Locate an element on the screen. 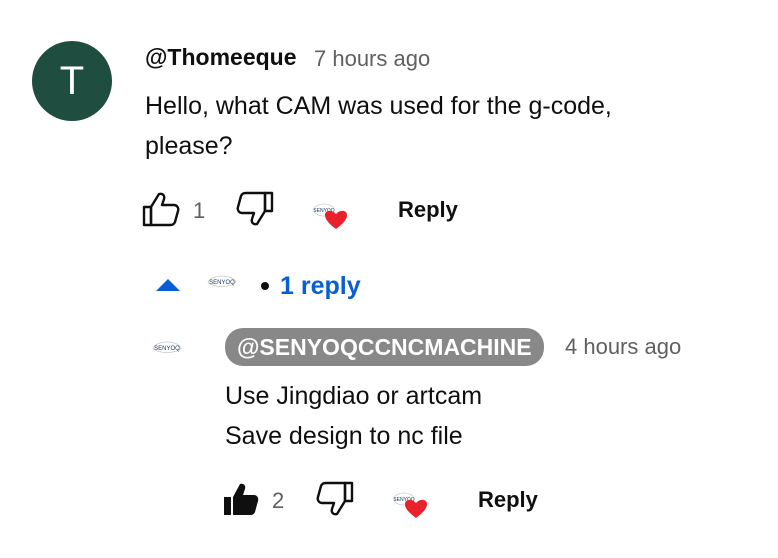  avatar: T is located at coordinates (72, 81).